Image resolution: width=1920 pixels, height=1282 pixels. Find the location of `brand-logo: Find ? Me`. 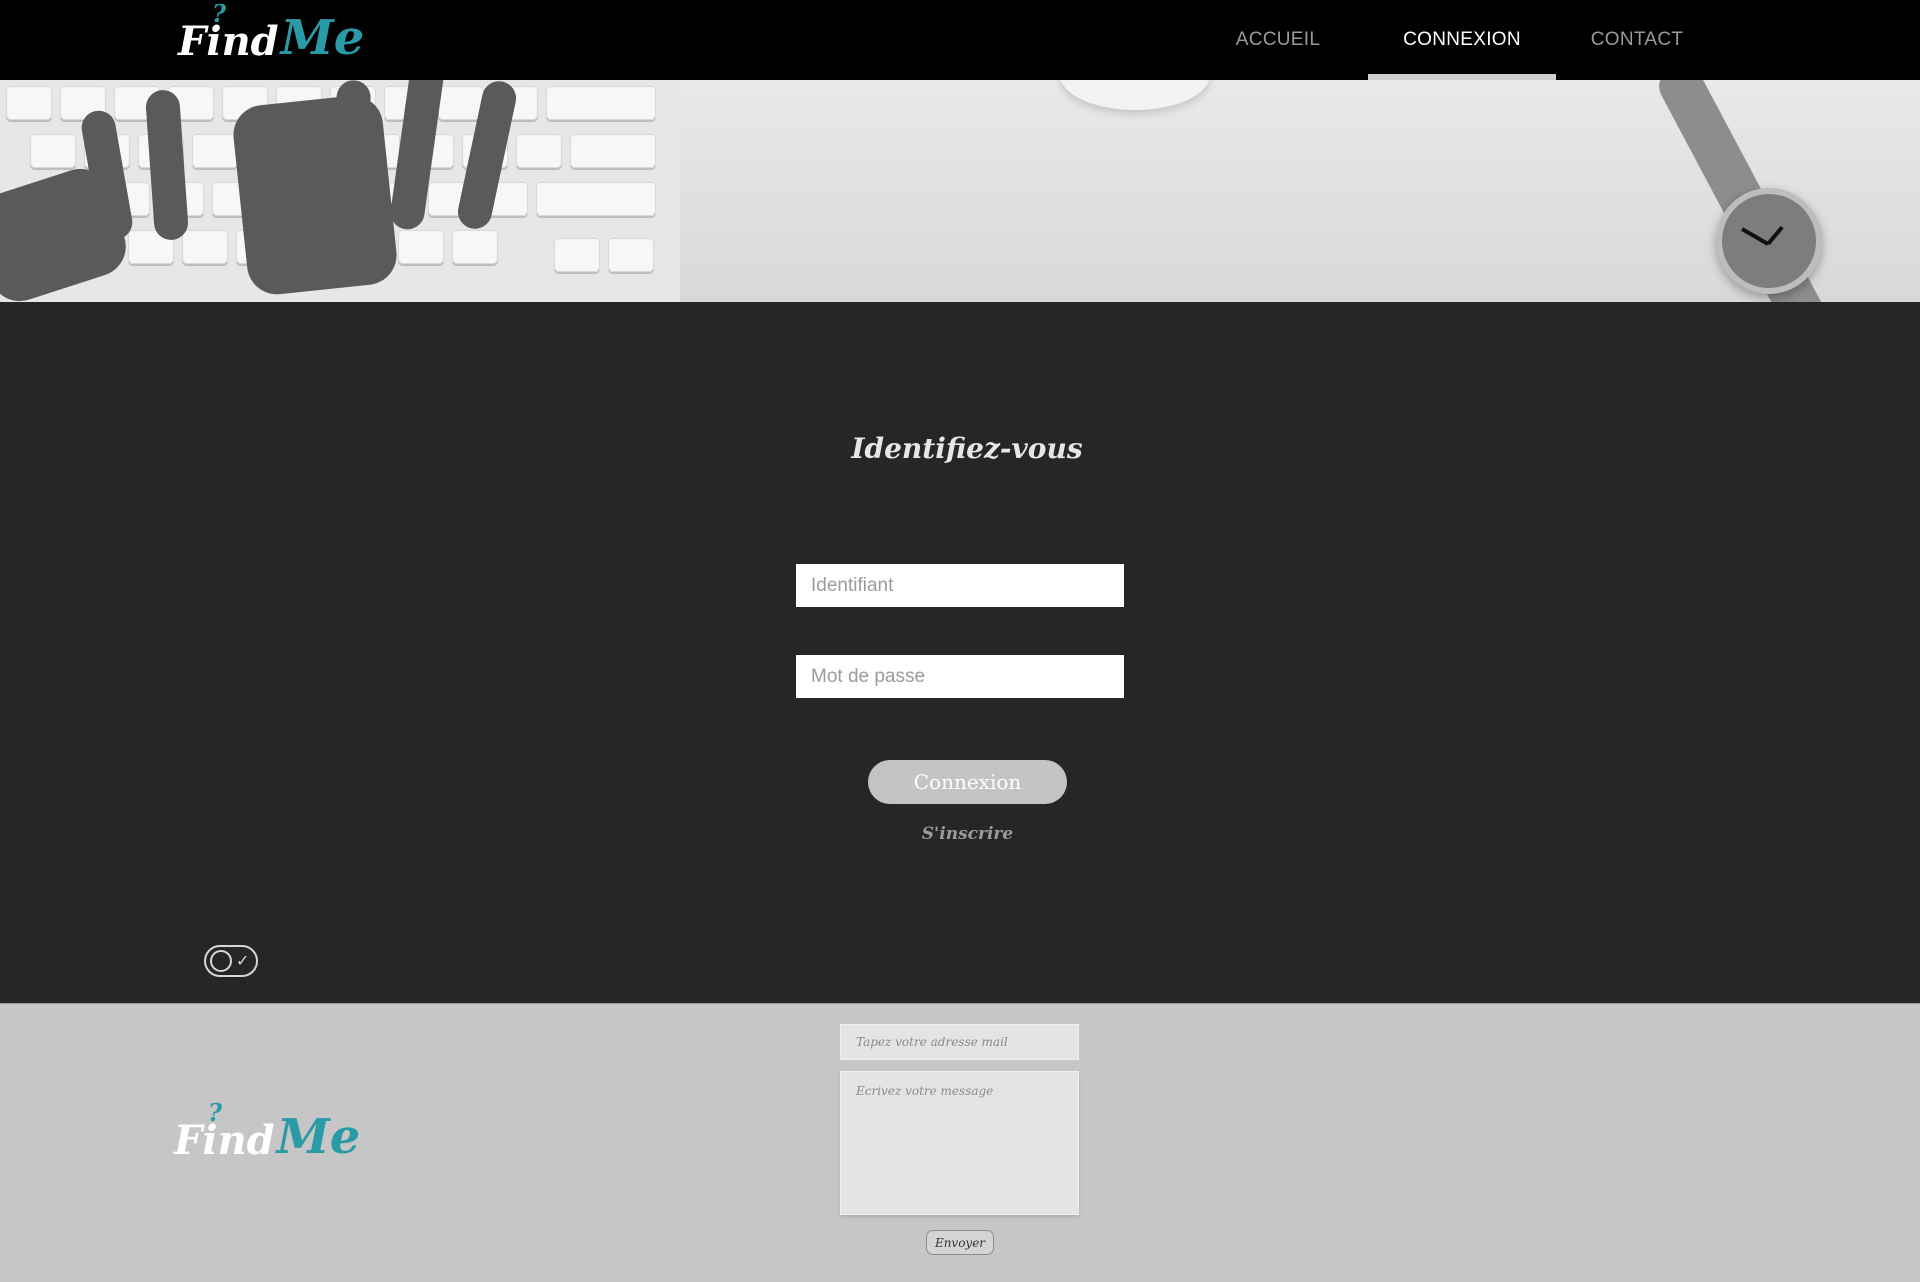

brand-logo: Find ? Me is located at coordinates (271, 34).